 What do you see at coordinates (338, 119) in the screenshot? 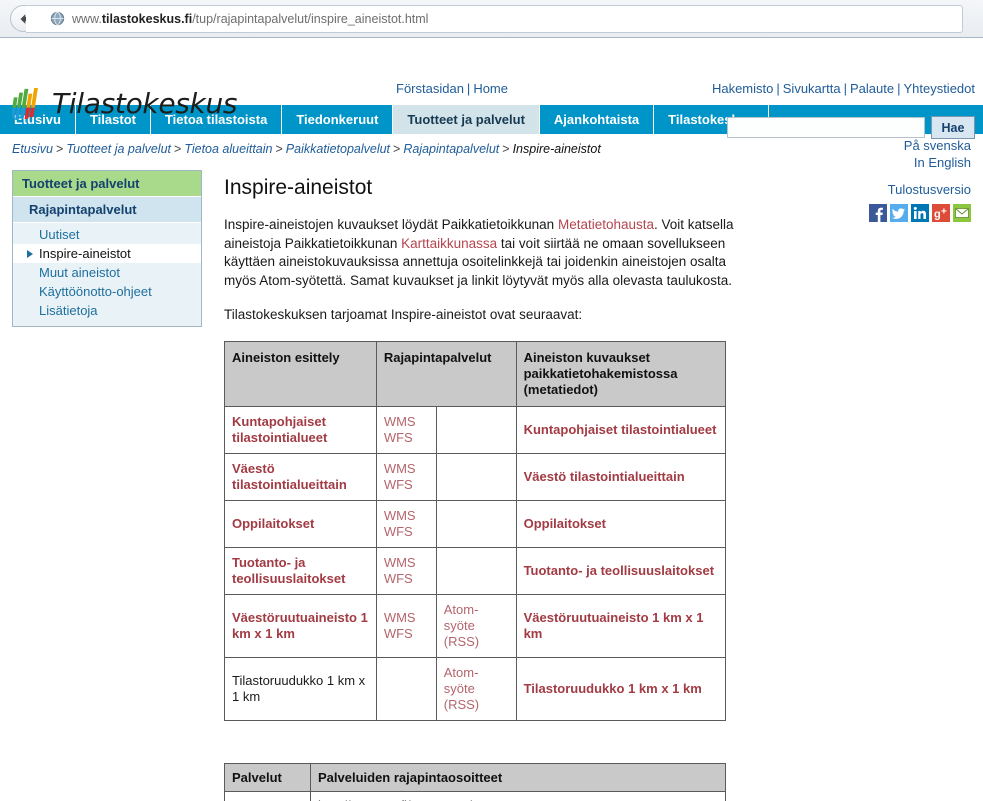
I see `nav-tab-tiedonkeruut: Tiedonkeruut` at bounding box center [338, 119].